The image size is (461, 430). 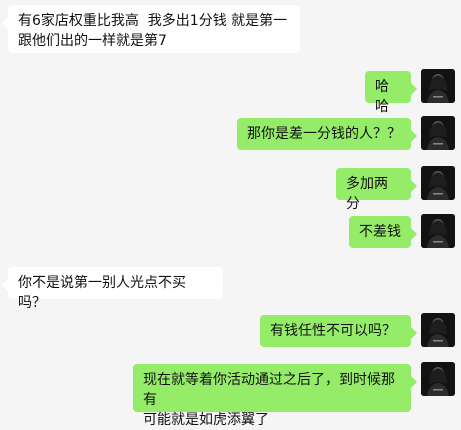 I want to click on message-bubble-incoming: 你不是说第一别人光点不买吗？, so click(x=112, y=289).